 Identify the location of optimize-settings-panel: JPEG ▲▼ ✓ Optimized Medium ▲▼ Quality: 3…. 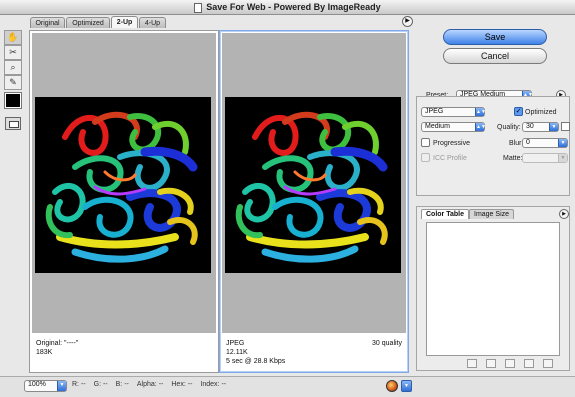
(493, 146).